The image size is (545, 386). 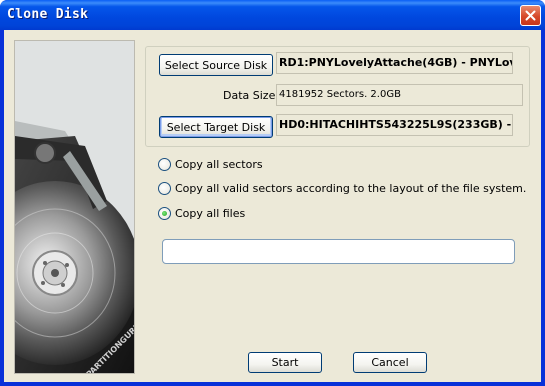 I want to click on radio-copy-valid-sectors, so click(x=164, y=188).